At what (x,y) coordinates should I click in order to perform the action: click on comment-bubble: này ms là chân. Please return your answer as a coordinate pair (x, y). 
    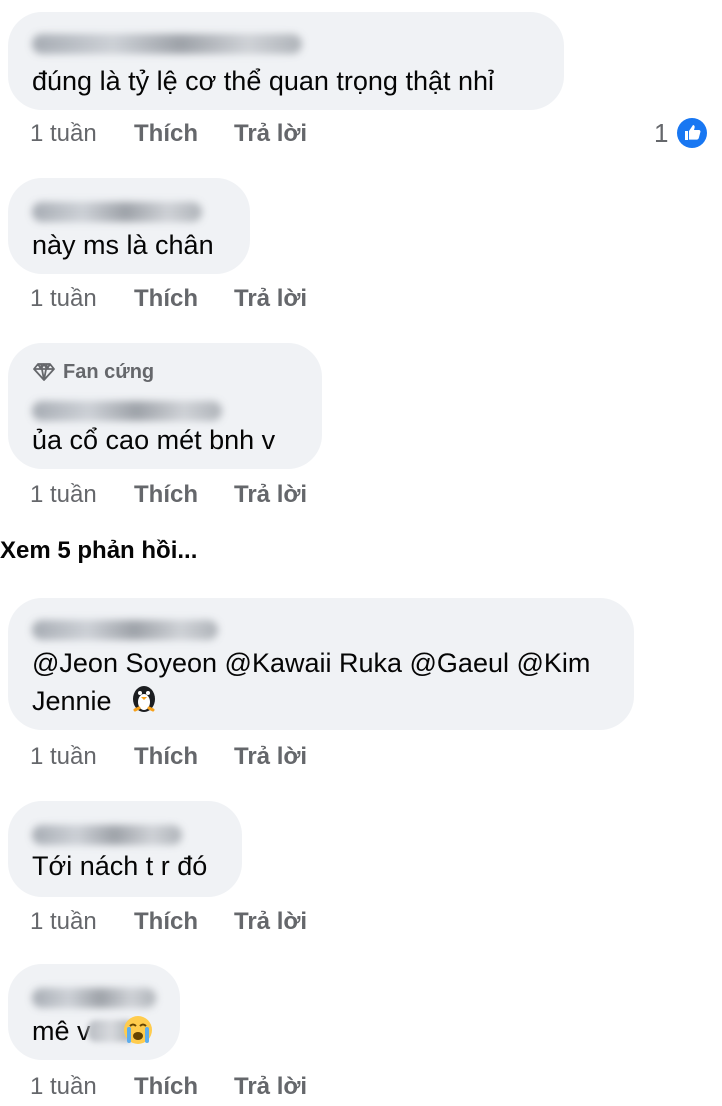
    Looking at the image, I should click on (129, 226).